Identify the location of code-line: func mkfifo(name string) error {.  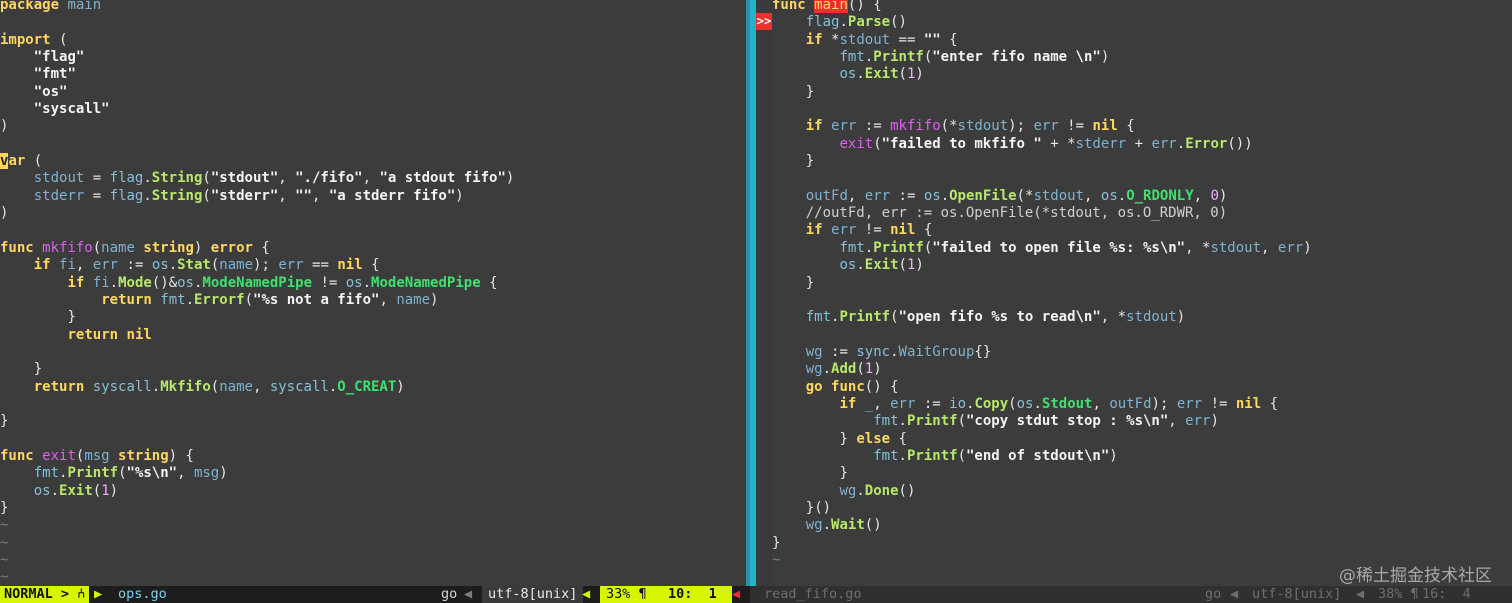
(257, 248).